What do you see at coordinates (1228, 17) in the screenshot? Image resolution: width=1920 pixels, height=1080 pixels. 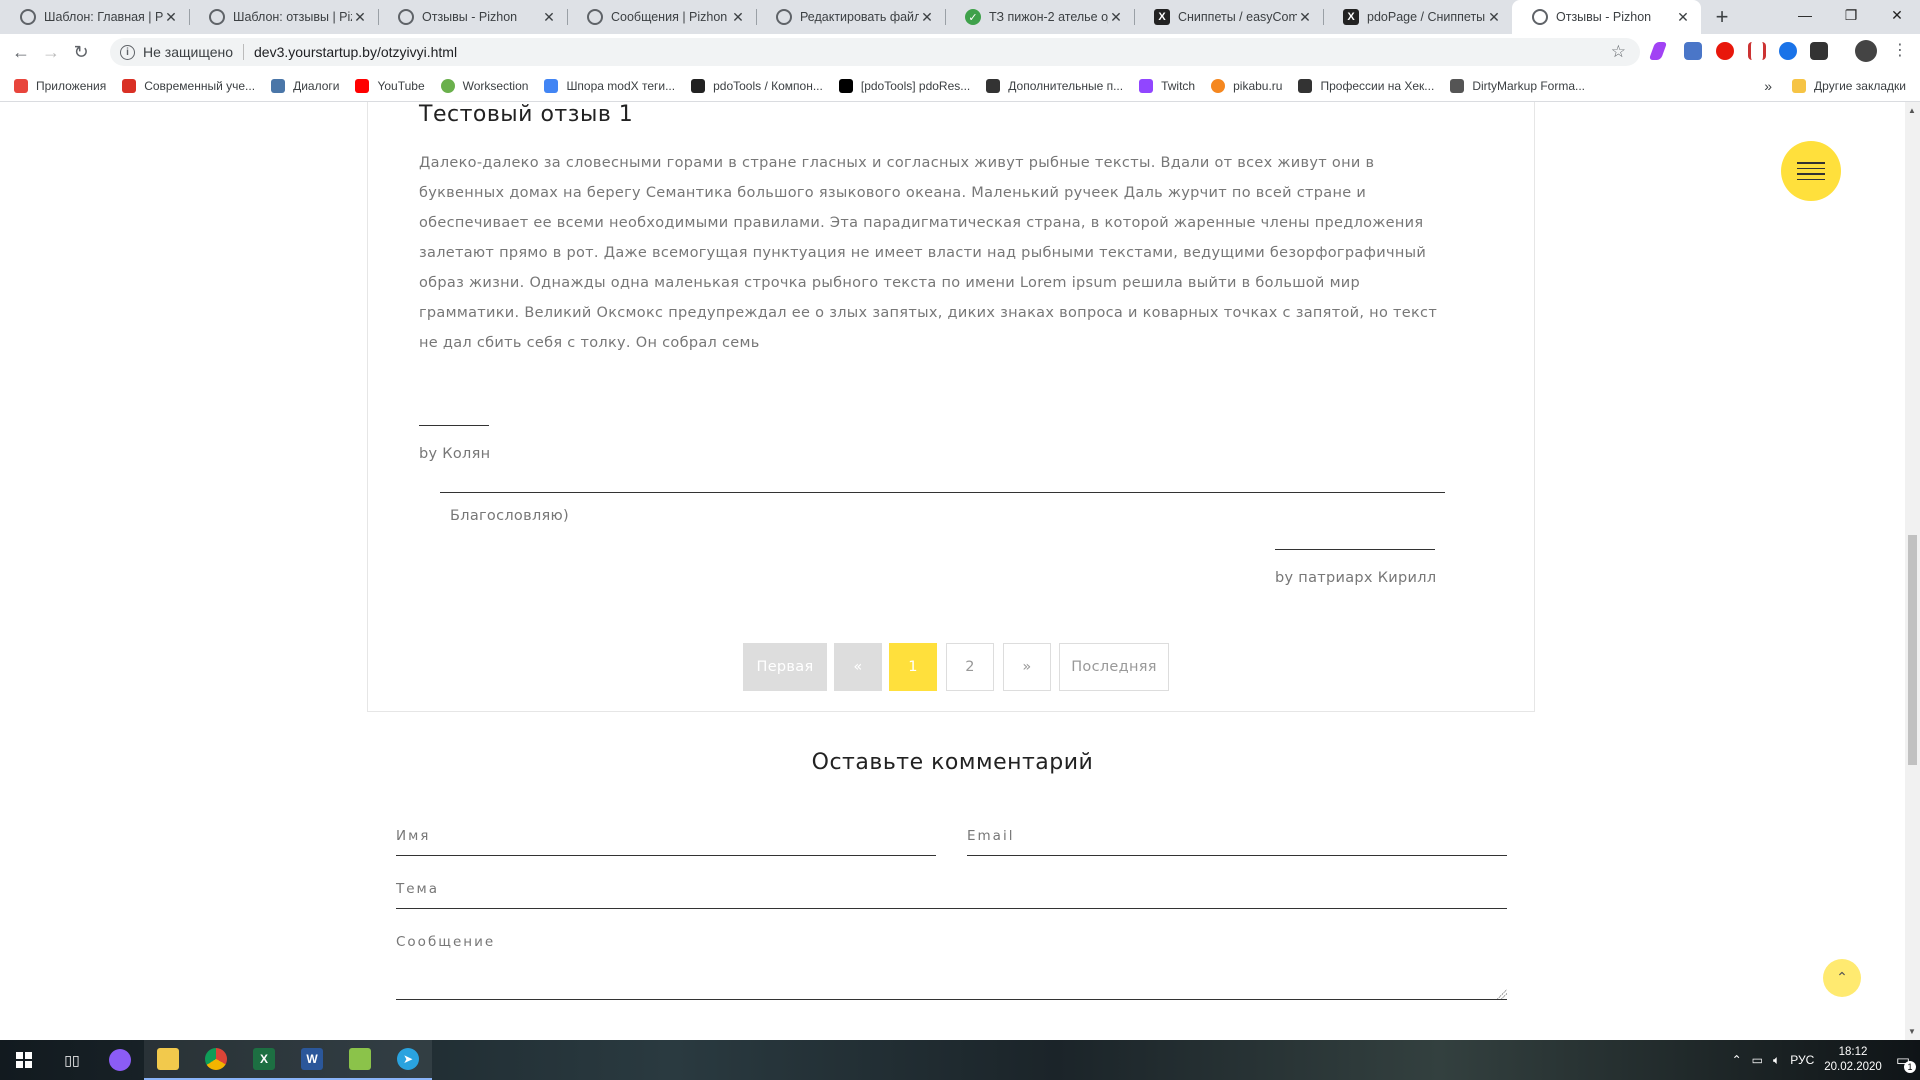 I see `tab: X Сниппеты / easyComm ✕` at bounding box center [1228, 17].